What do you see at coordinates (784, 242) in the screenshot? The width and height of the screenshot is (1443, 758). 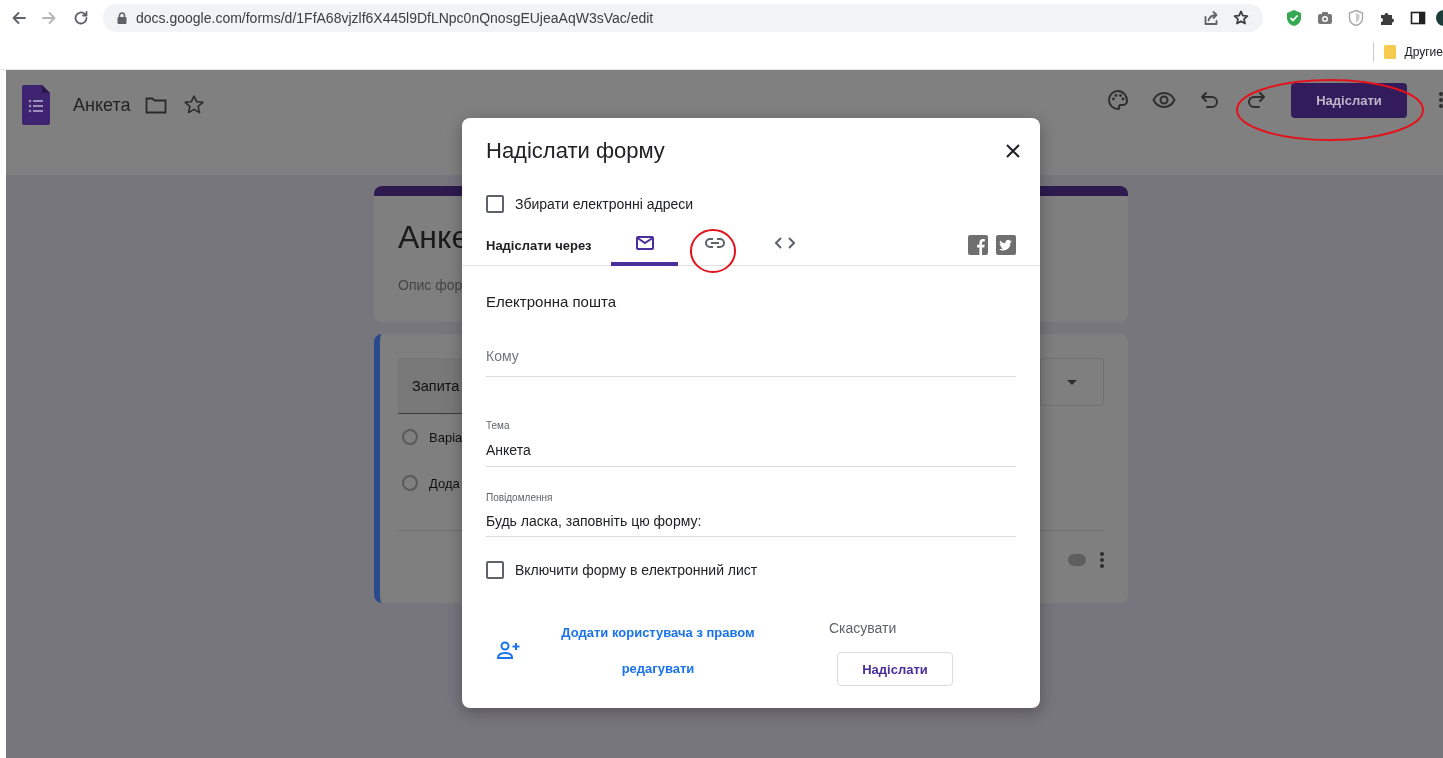 I see `code-icon` at bounding box center [784, 242].